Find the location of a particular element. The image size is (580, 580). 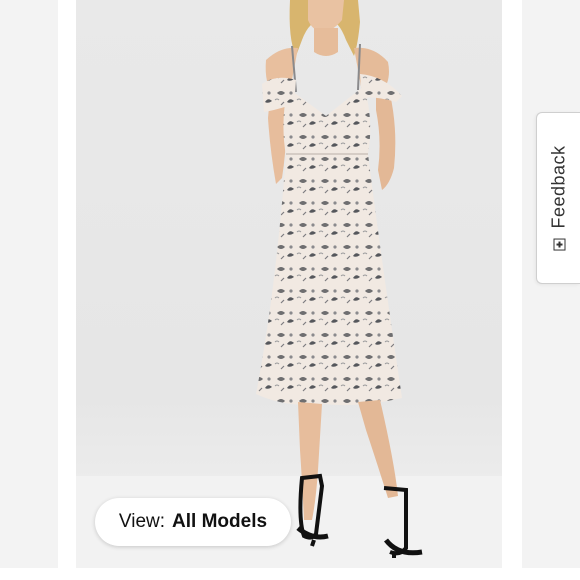

previous-image-peek is located at coordinates (29, 284).